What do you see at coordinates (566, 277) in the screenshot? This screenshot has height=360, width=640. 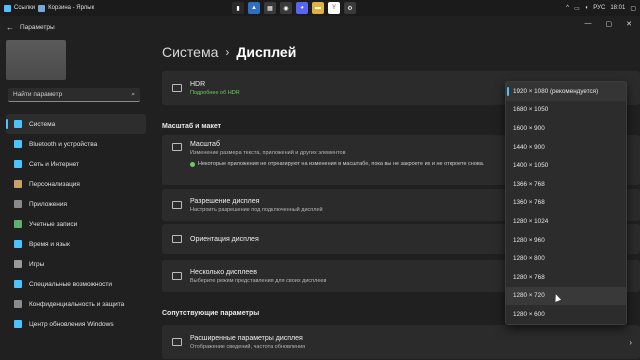 I see `resolution-option: 1280 × 768` at bounding box center [566, 277].